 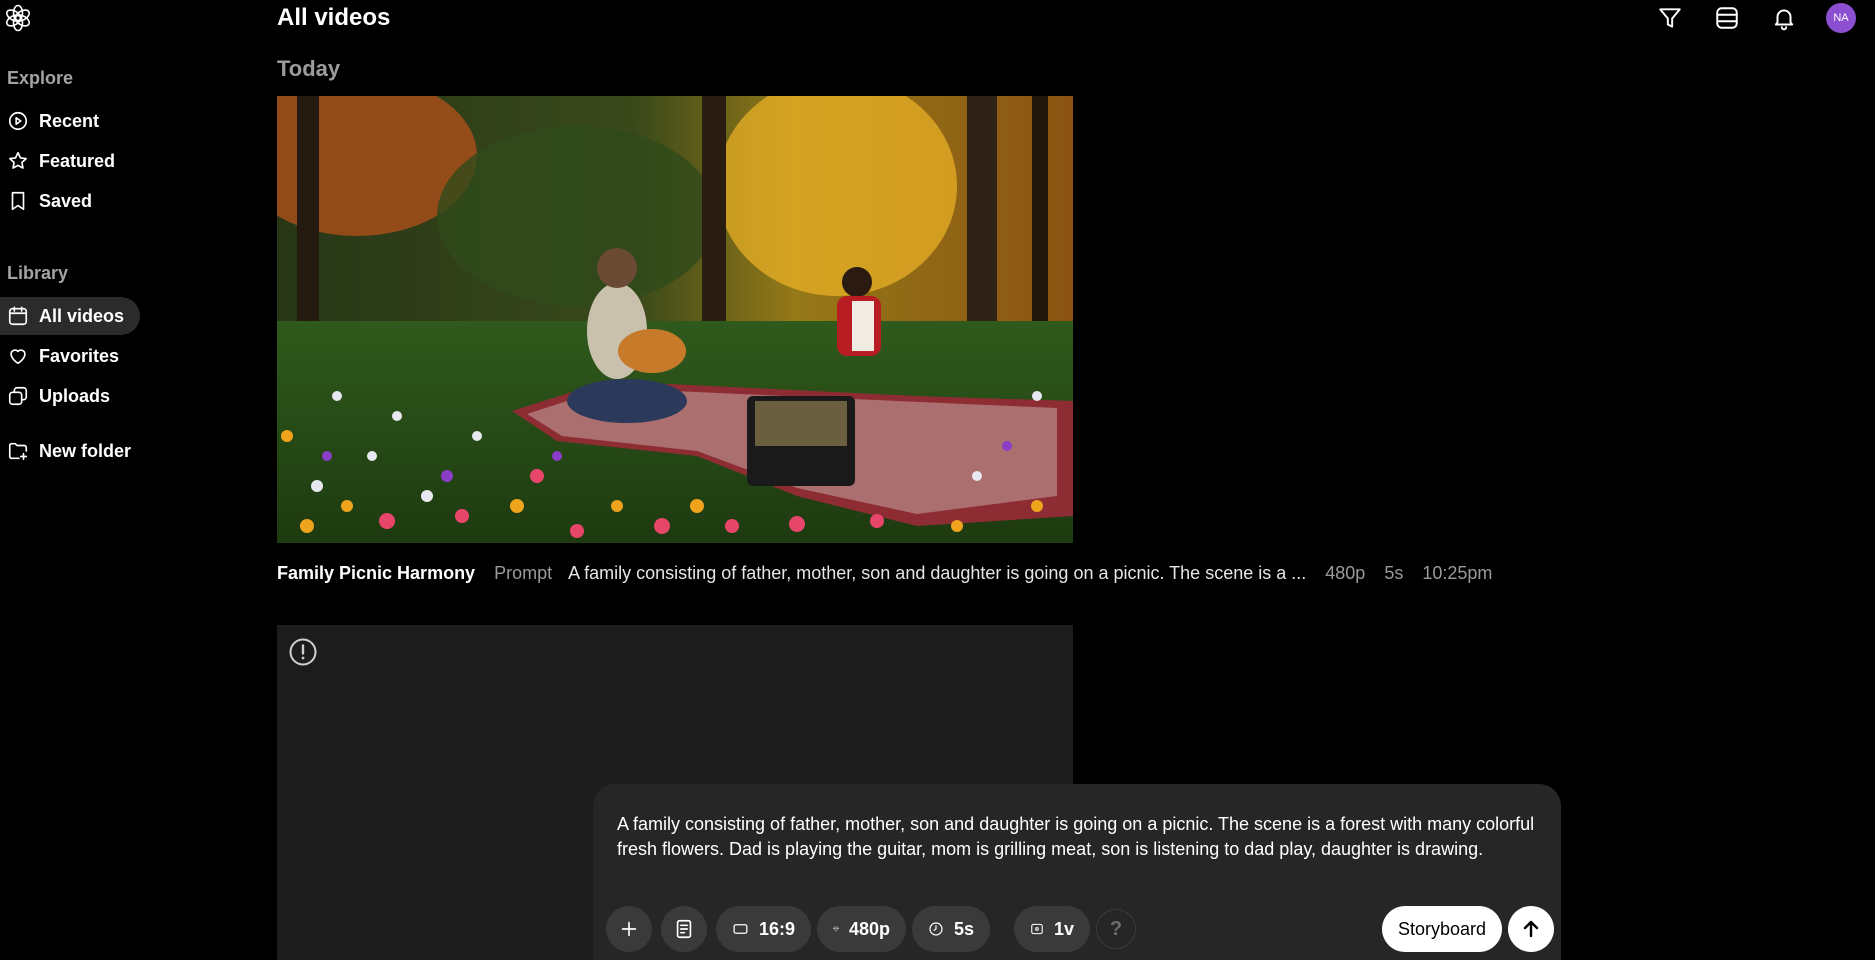 I want to click on help-label: ?, so click(x=1116, y=928).